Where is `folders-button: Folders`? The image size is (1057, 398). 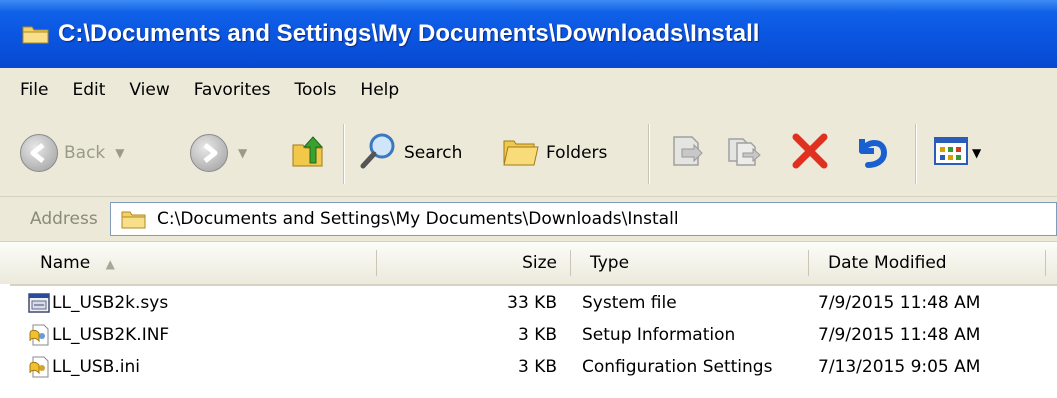
folders-button: Folders is located at coordinates (553, 153).